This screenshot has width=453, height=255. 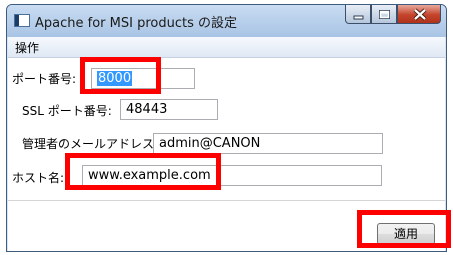 What do you see at coordinates (136, 23) in the screenshot?
I see `window-title: Apache for MSI products の設定` at bounding box center [136, 23].